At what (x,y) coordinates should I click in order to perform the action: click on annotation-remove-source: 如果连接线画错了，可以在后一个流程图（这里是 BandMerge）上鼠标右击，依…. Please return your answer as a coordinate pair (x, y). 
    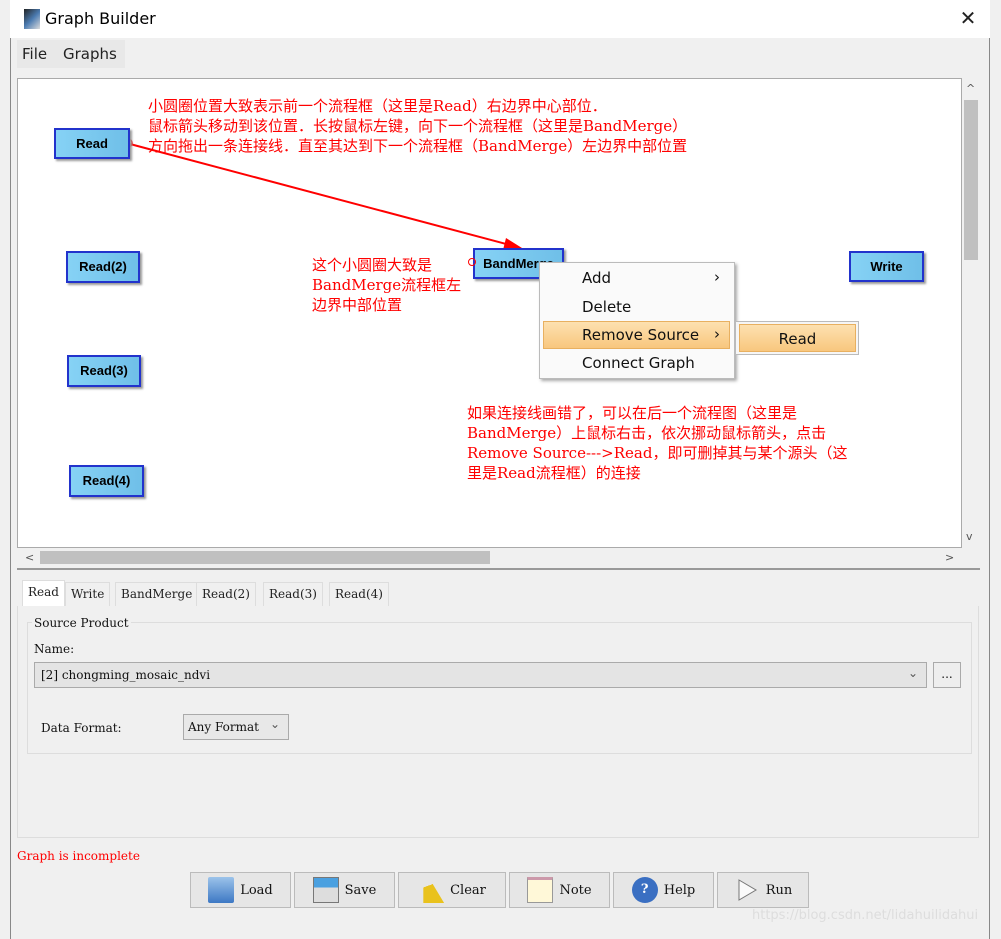
    Looking at the image, I should click on (657, 443).